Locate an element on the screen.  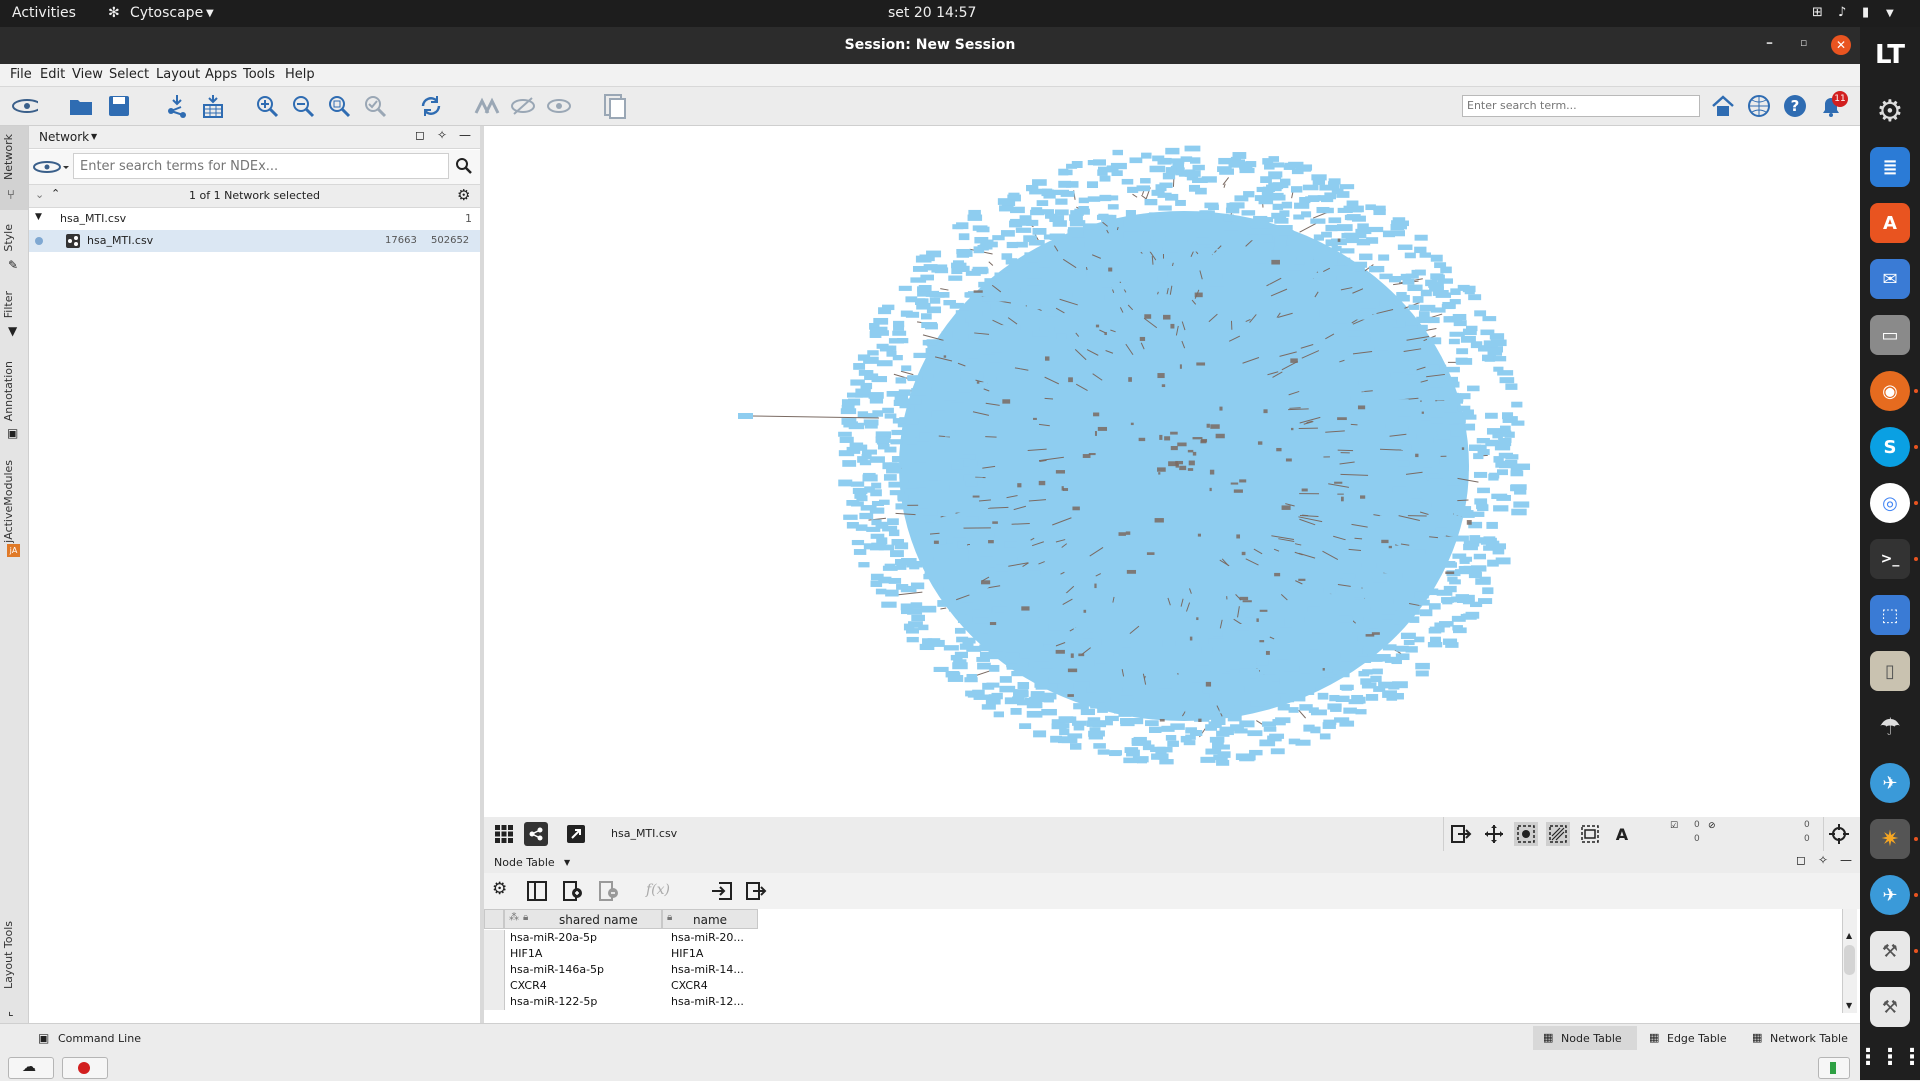
tab-style: Style is located at coordinates (8, 238).